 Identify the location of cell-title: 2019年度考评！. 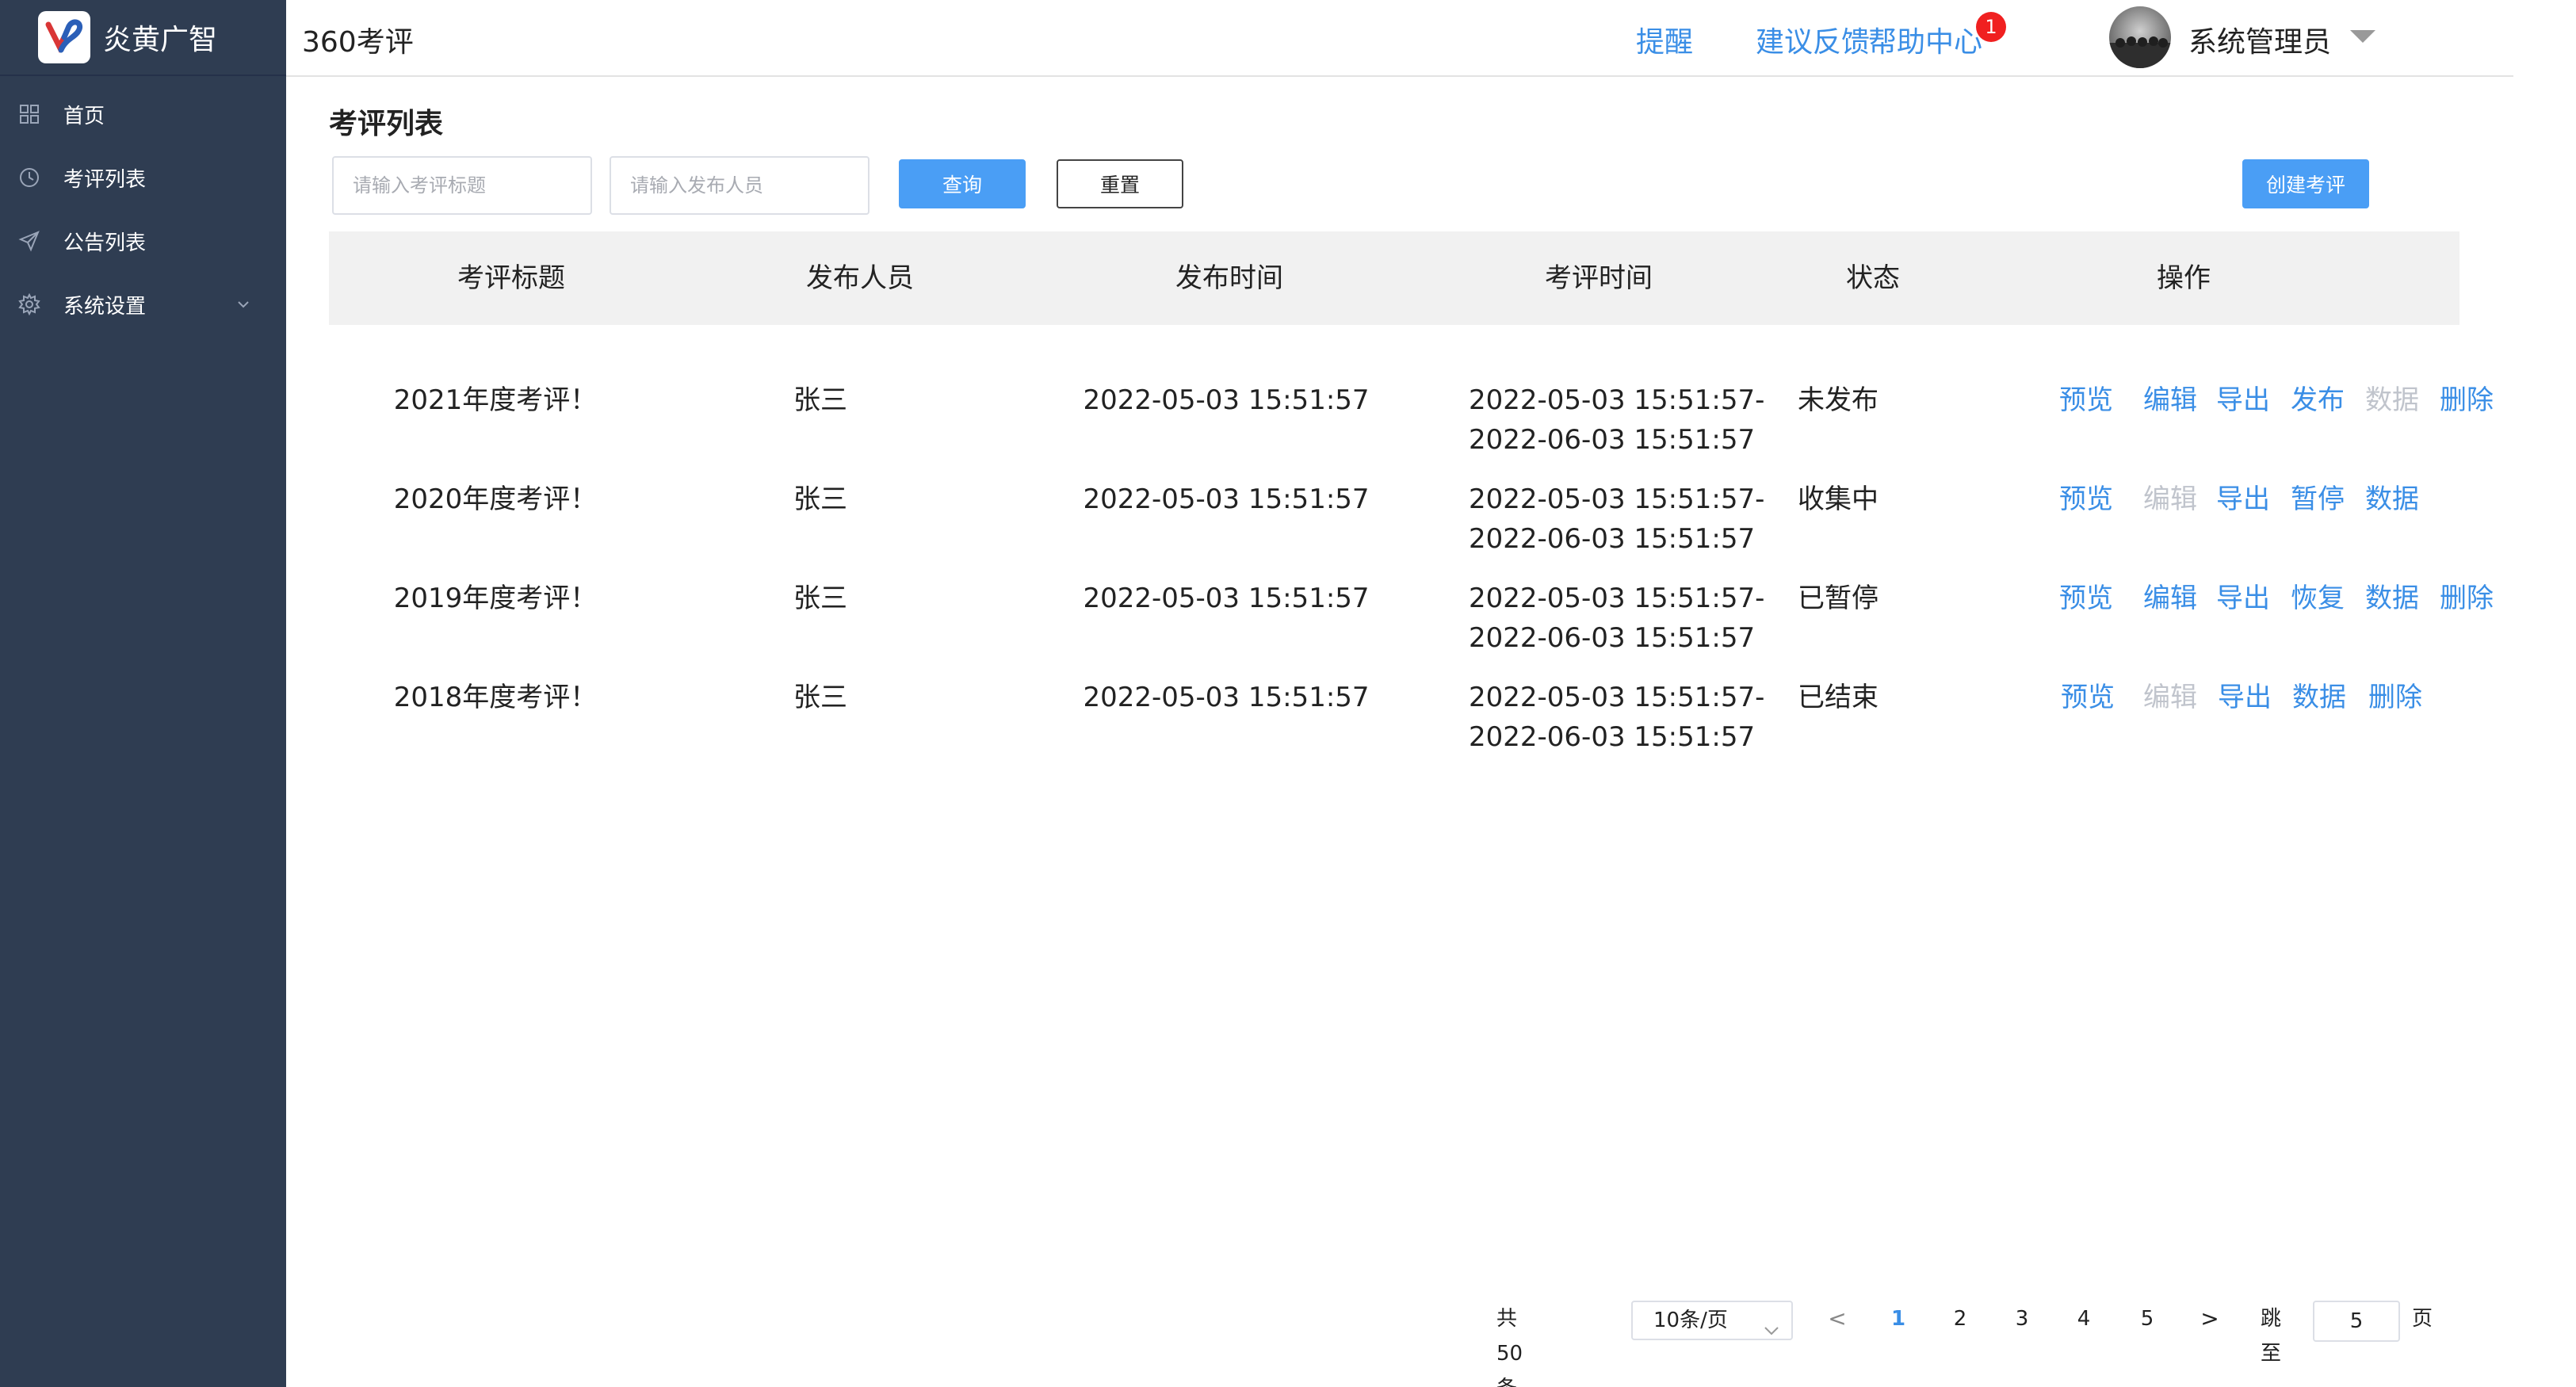
(495, 599).